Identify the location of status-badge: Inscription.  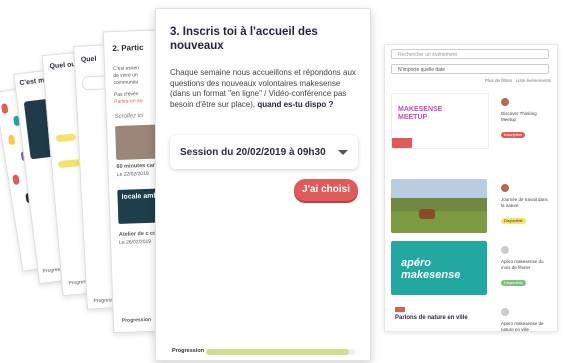
(513, 135).